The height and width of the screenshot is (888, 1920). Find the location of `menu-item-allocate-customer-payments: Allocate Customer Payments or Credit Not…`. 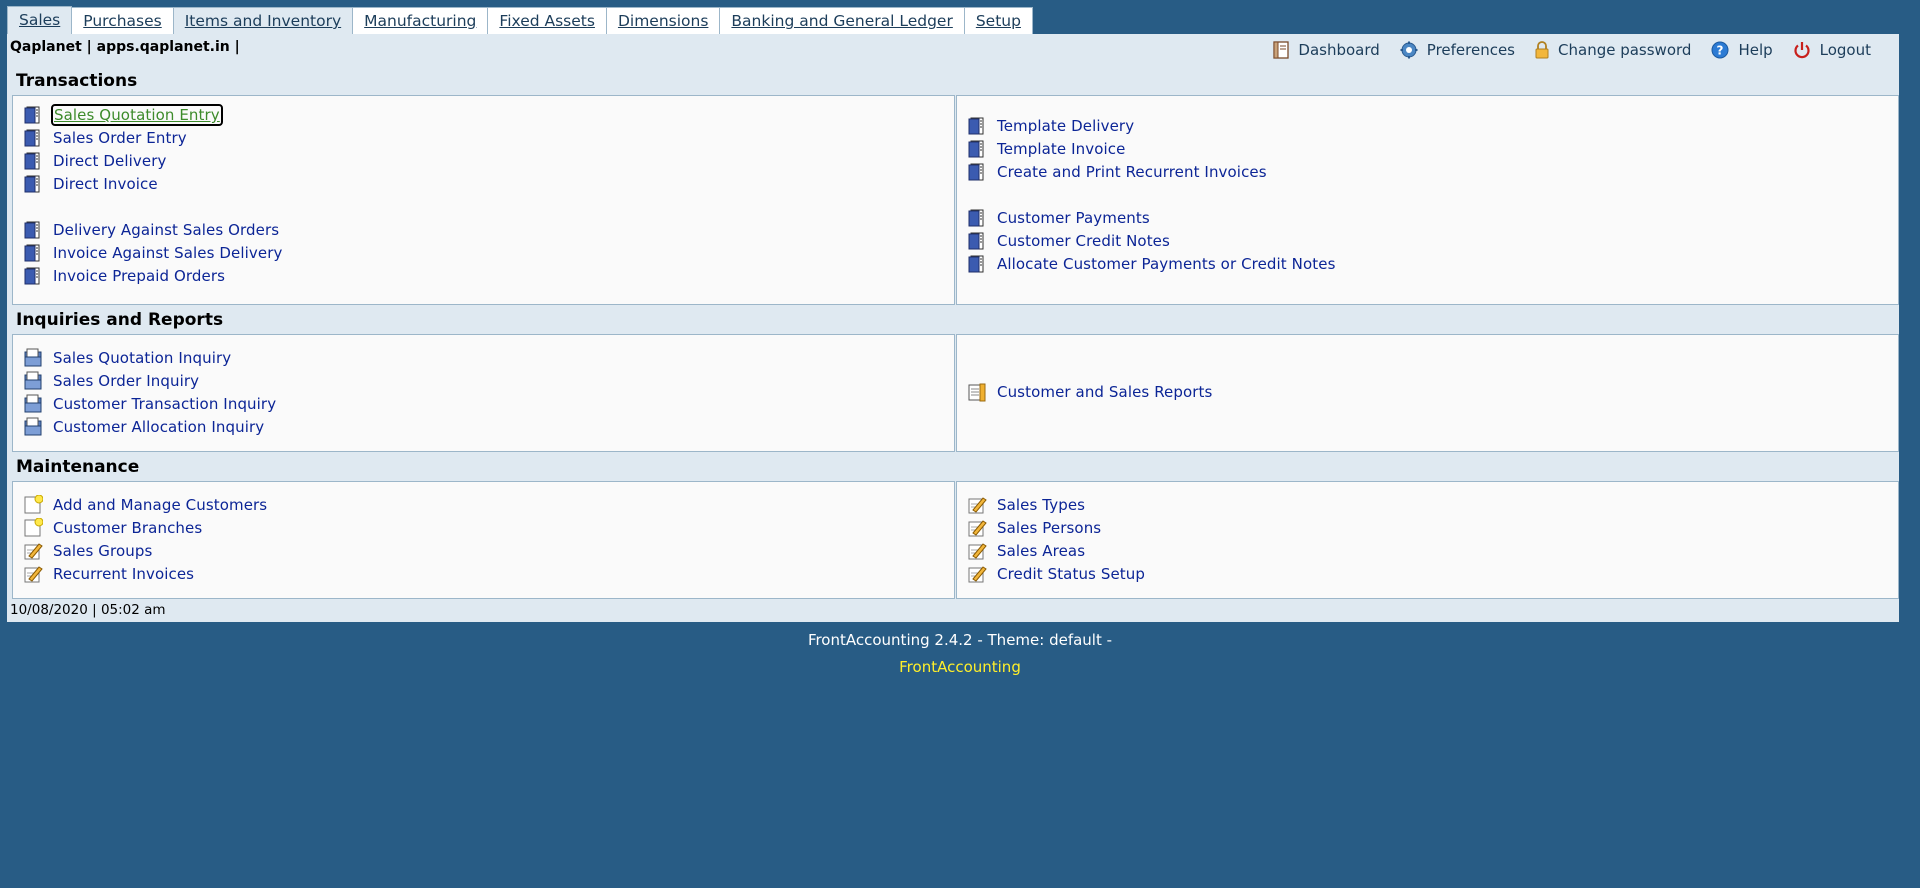

menu-item-allocate-customer-payments: Allocate Customer Payments or Credit Not… is located at coordinates (1151, 264).